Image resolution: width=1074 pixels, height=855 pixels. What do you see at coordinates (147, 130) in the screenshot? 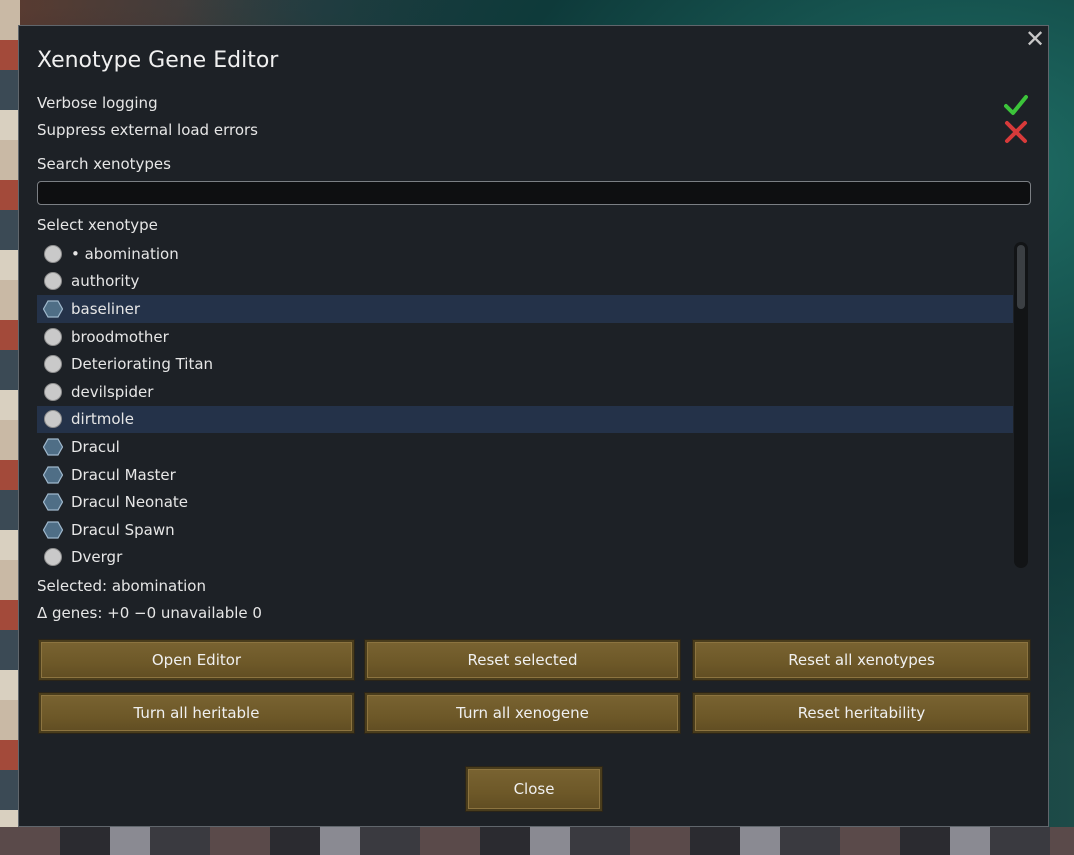
I see `suppress-errors-label: Suppress external load errors` at bounding box center [147, 130].